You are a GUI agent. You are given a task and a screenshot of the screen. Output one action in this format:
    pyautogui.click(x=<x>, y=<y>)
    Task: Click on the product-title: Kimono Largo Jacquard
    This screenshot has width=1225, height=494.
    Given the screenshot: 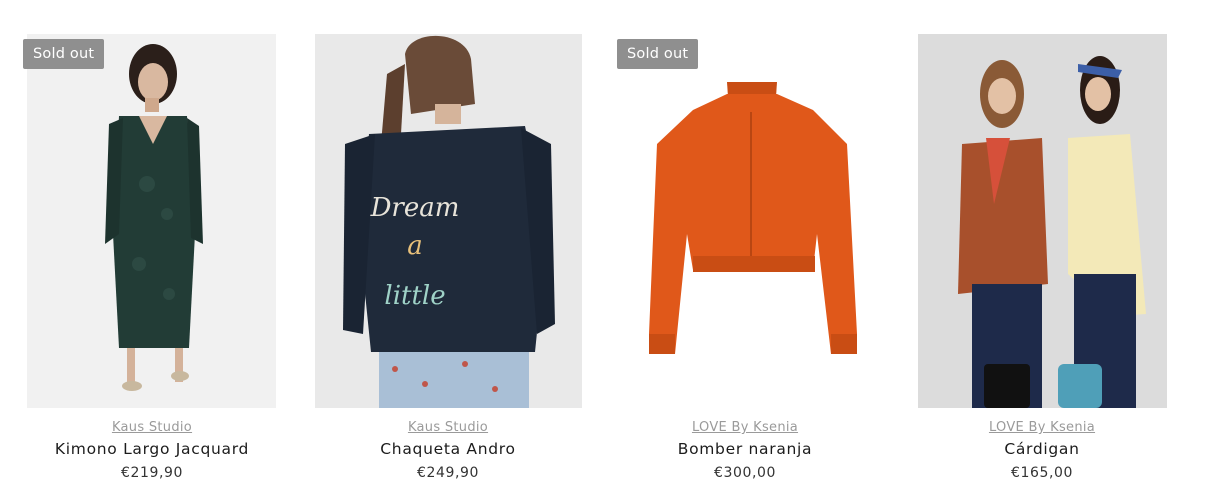 What is the action you would take?
    pyautogui.click(x=152, y=449)
    